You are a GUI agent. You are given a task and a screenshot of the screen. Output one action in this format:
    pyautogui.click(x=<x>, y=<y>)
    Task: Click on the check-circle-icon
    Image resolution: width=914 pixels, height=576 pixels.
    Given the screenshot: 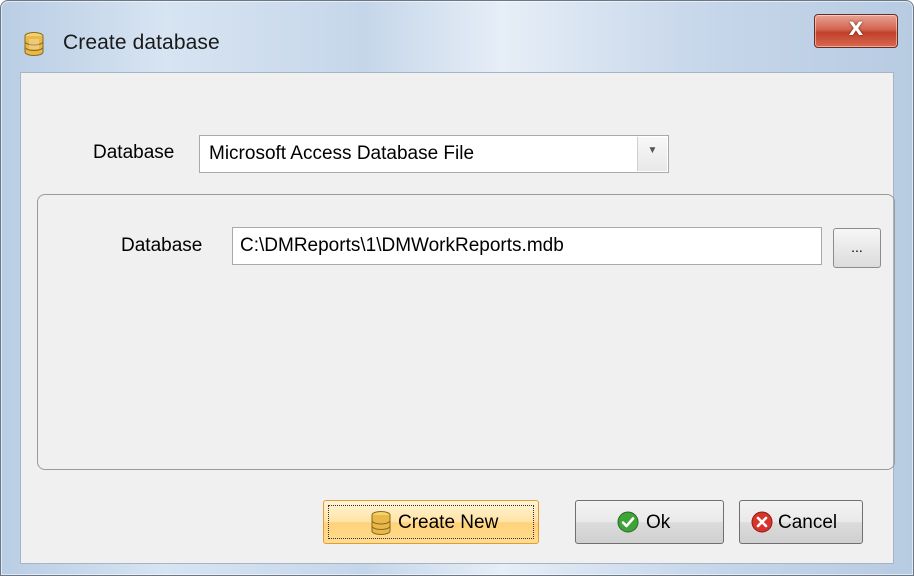 What is the action you would take?
    pyautogui.click(x=628, y=524)
    